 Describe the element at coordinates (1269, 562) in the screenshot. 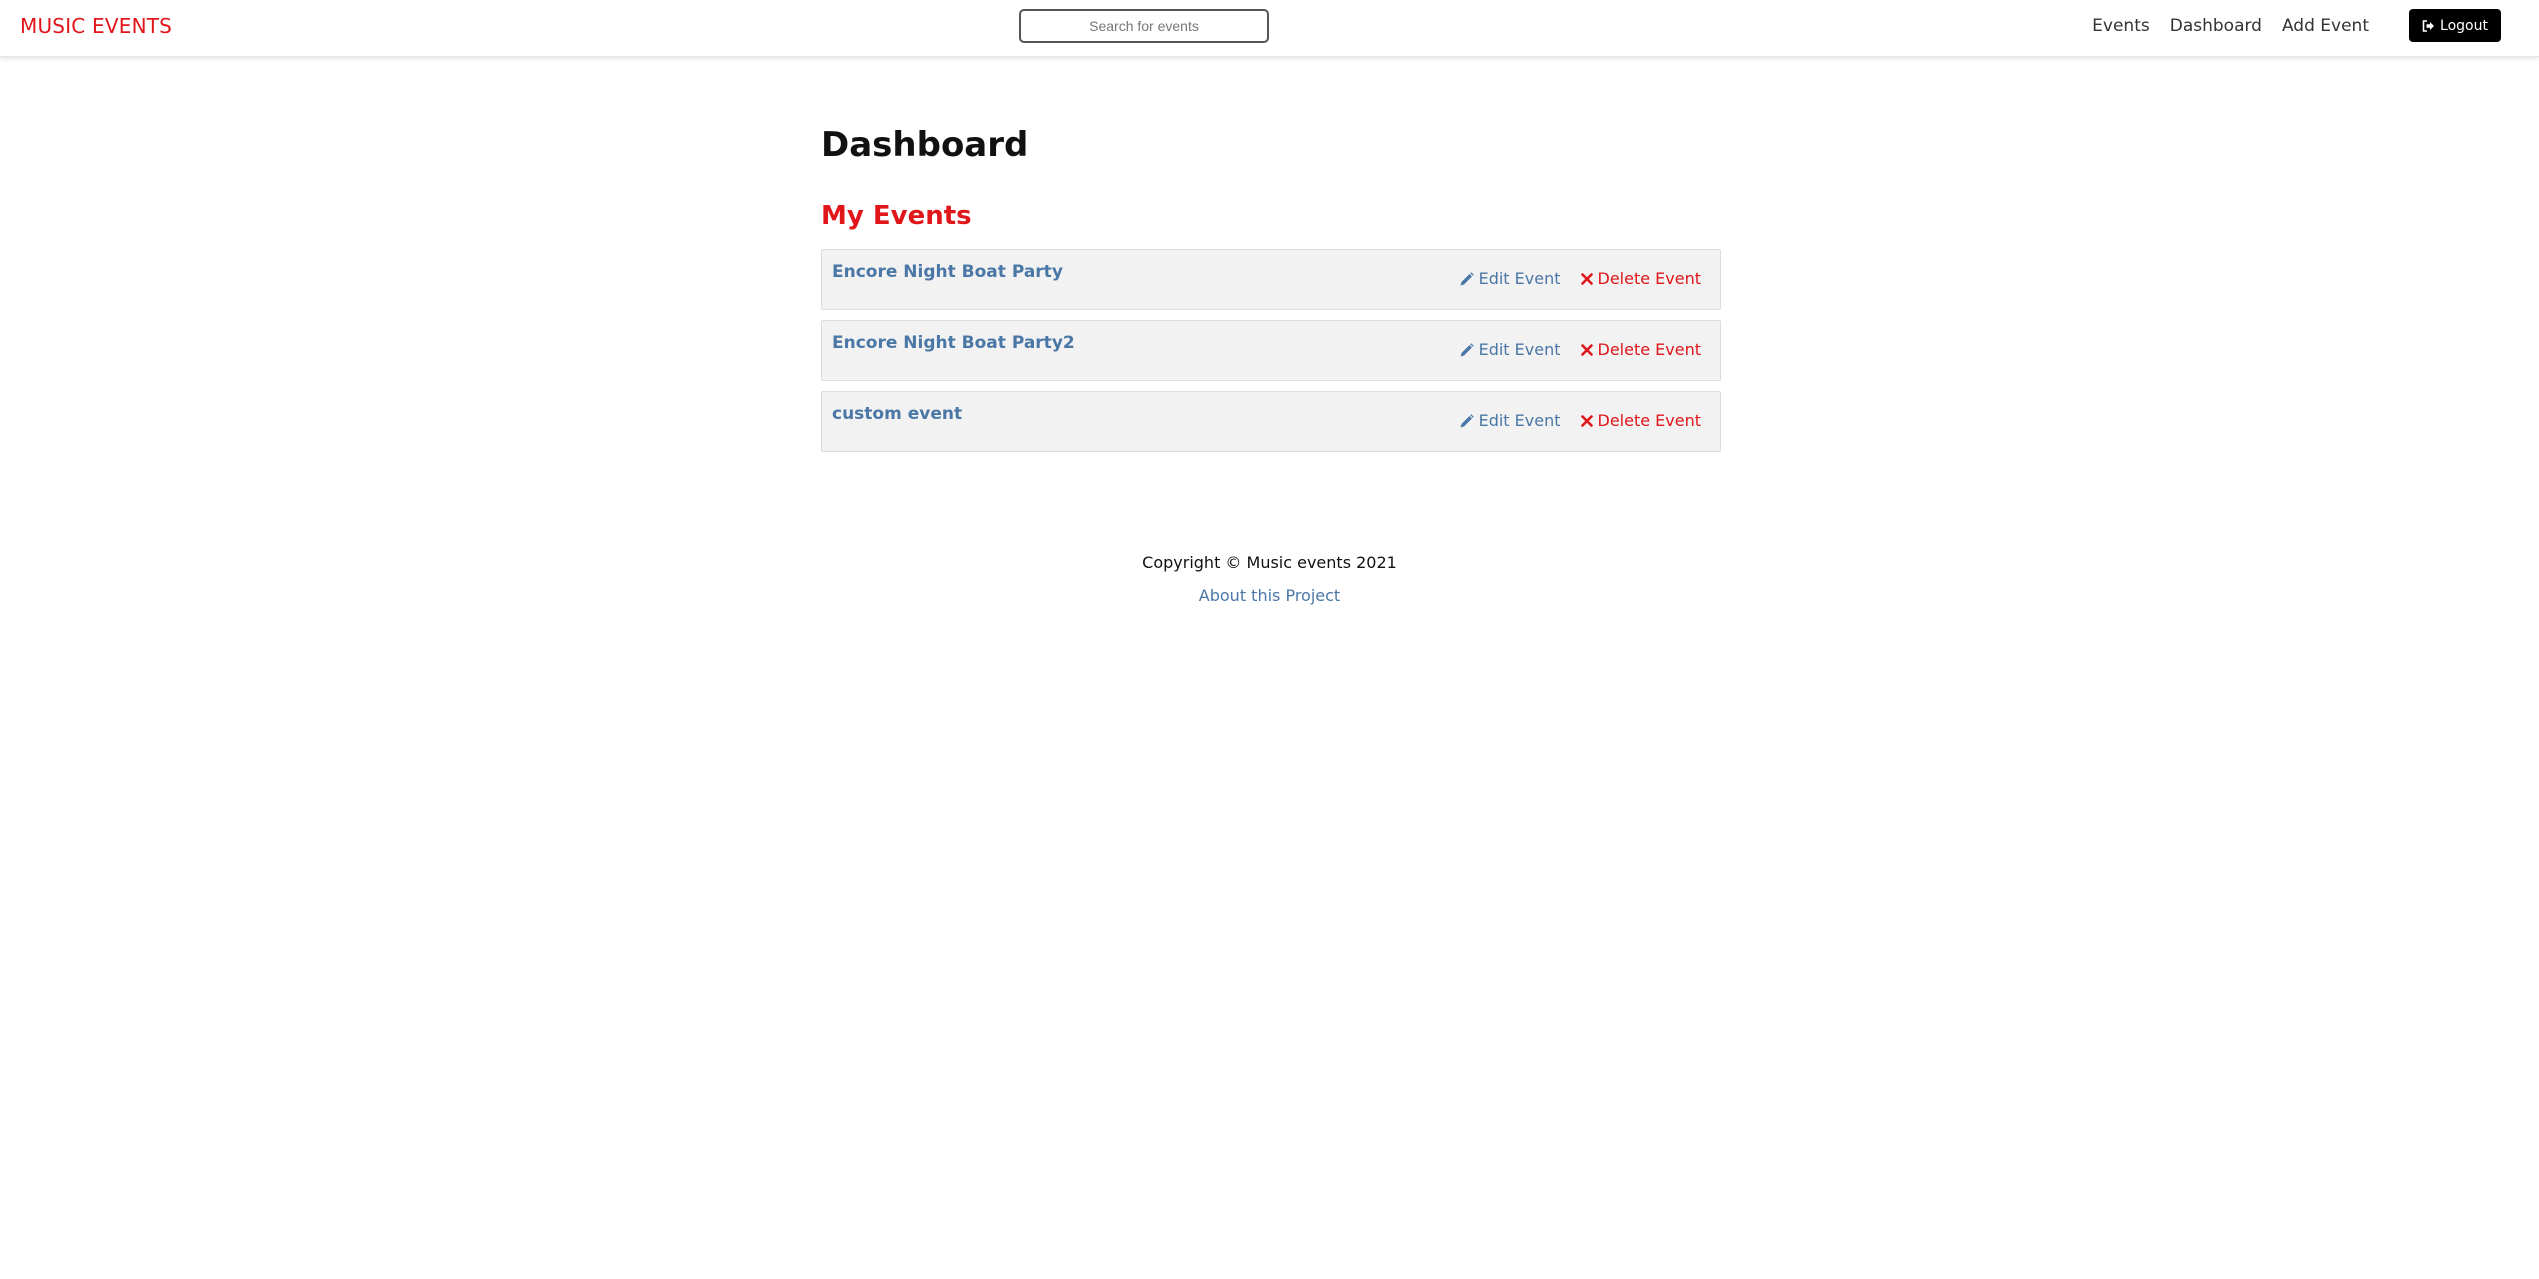

I see `copyright-text: Copyright © Music events 2021` at that location.